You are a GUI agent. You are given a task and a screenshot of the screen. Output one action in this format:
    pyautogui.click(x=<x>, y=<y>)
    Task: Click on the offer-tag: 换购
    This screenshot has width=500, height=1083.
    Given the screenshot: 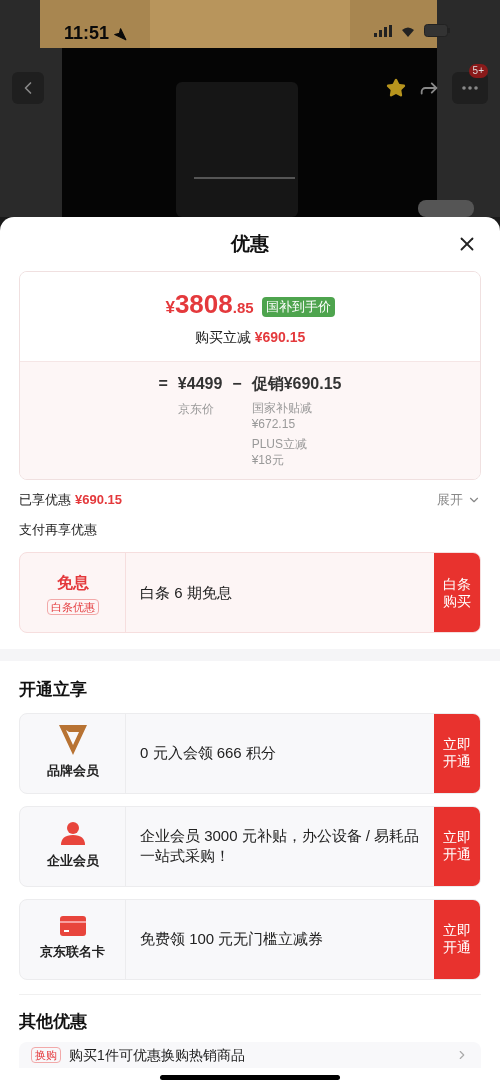 What is the action you would take?
    pyautogui.click(x=46, y=1055)
    